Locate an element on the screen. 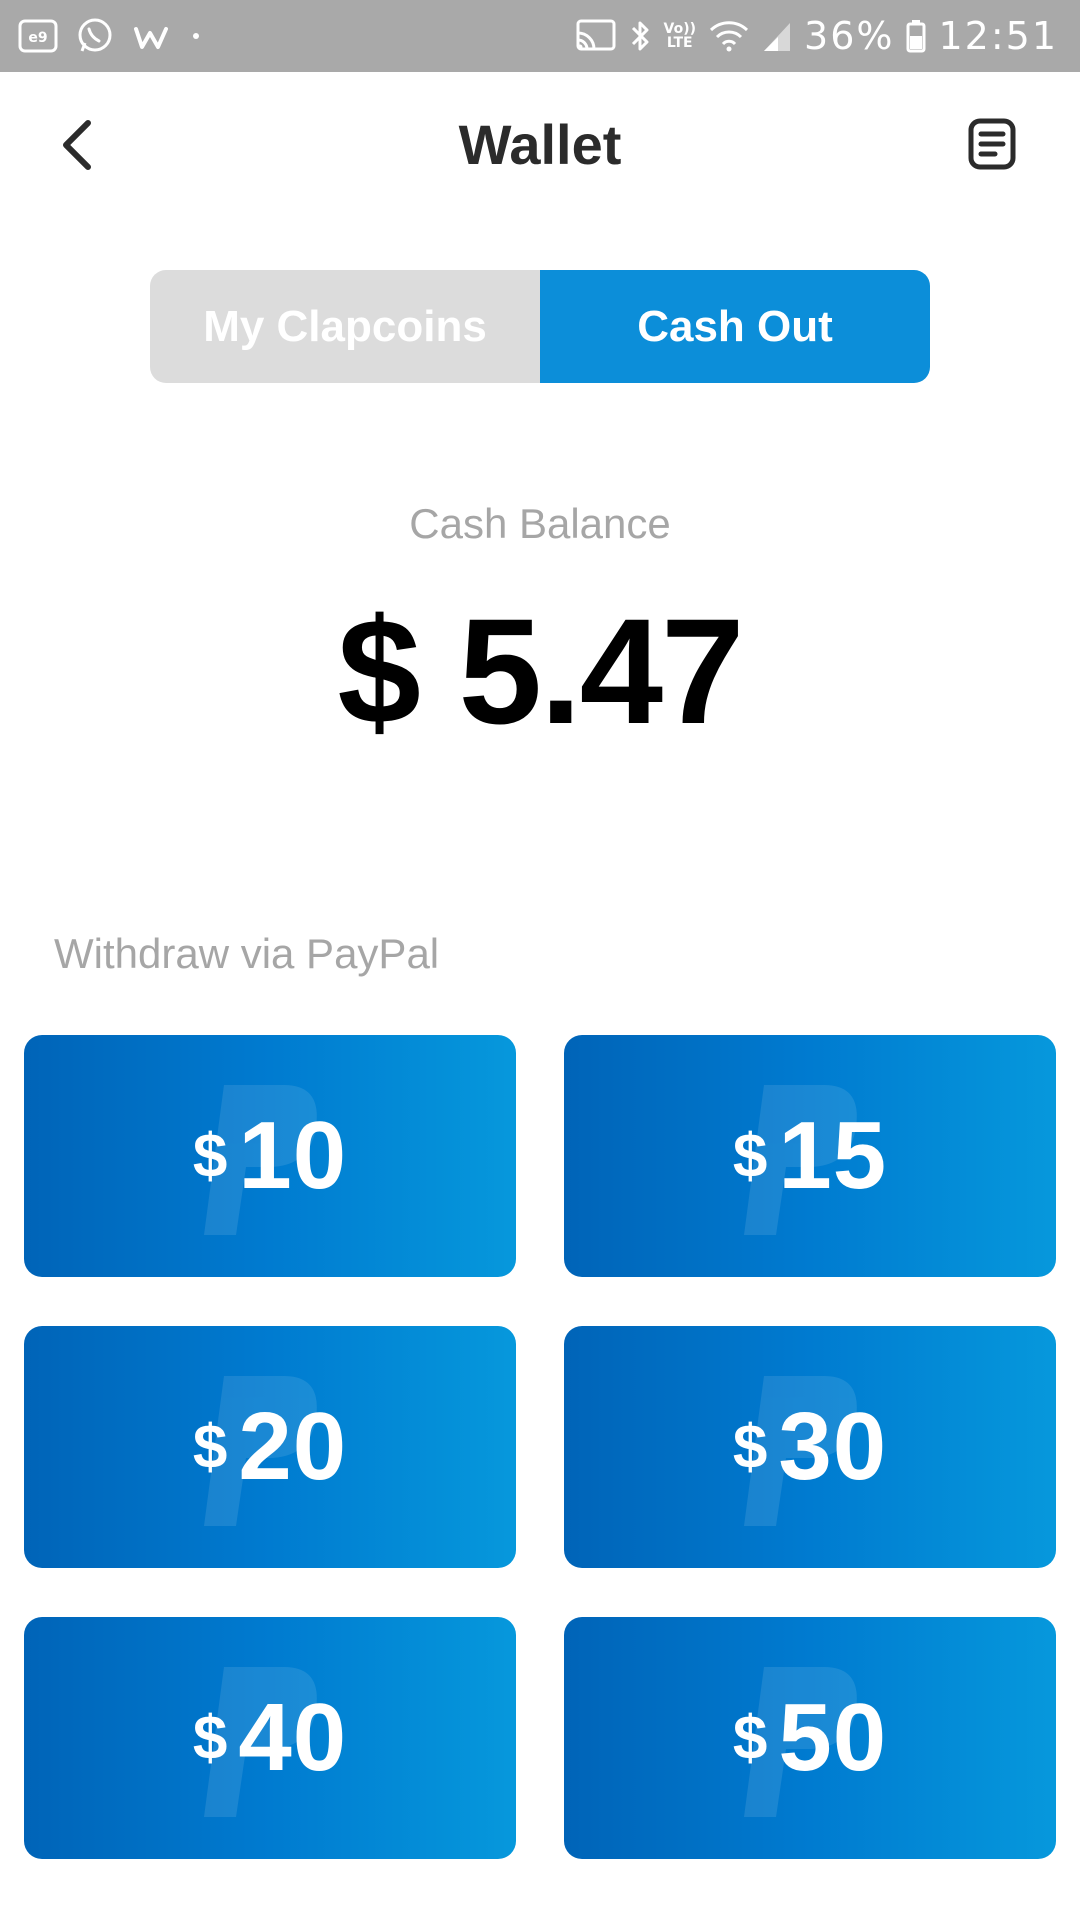 This screenshot has width=1080, height=1920. withdraw-10-button: $ 10 is located at coordinates (270, 1156).